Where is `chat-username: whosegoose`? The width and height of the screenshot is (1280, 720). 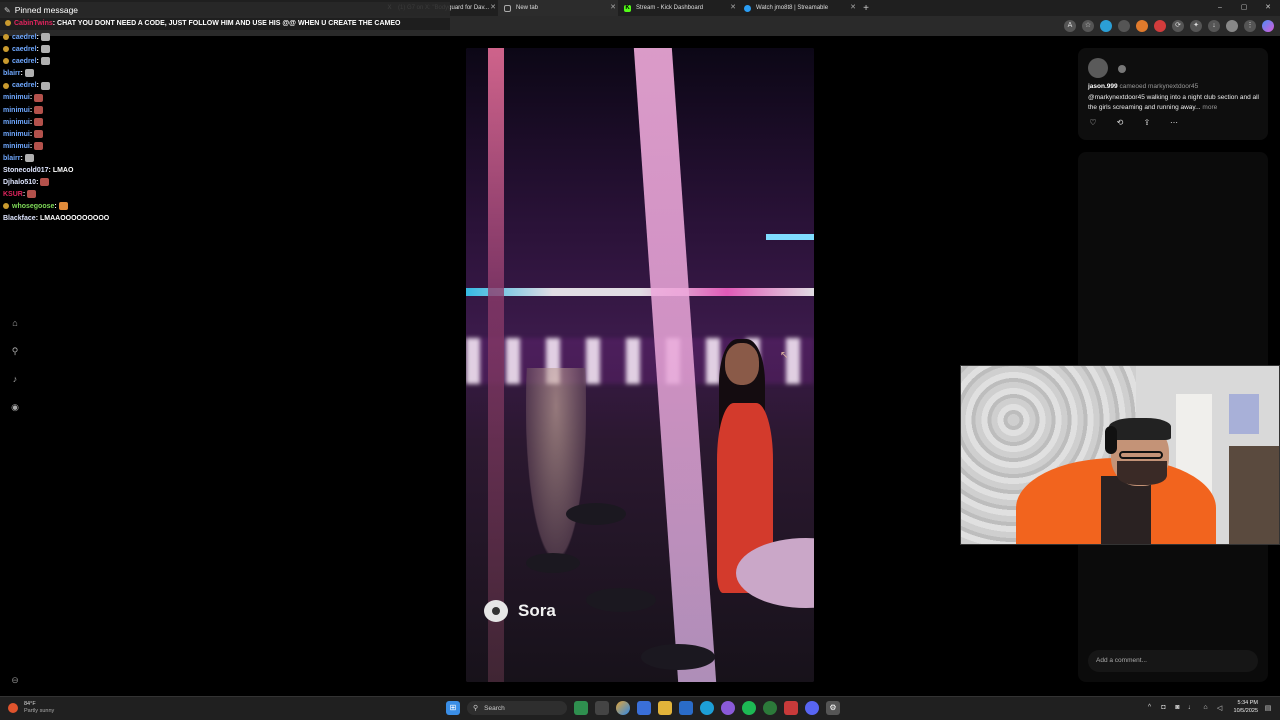 chat-username: whosegoose is located at coordinates (33, 206).